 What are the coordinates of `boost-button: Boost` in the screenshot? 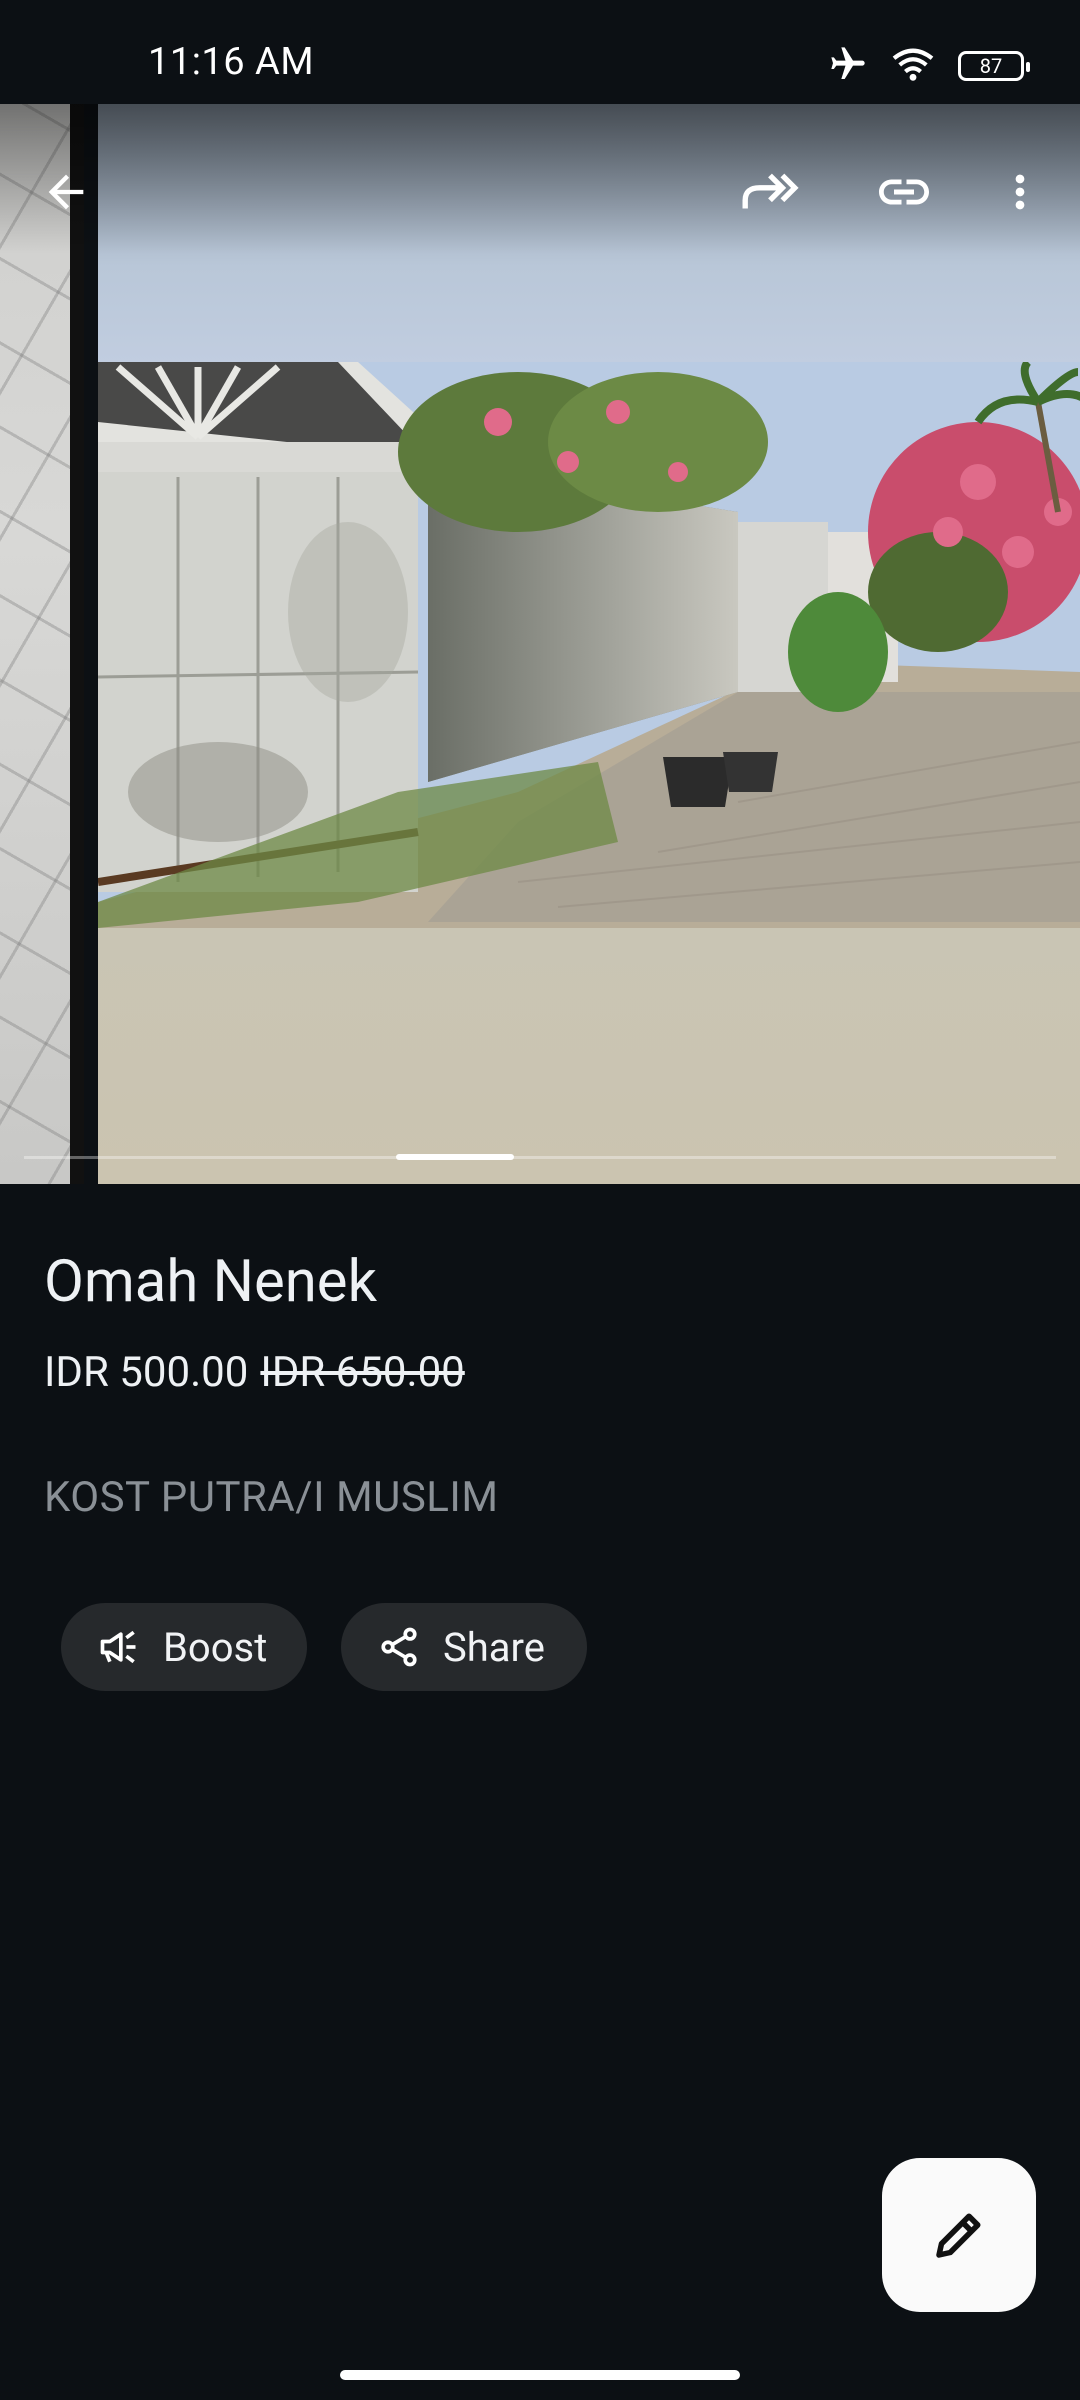 It's located at (184, 1647).